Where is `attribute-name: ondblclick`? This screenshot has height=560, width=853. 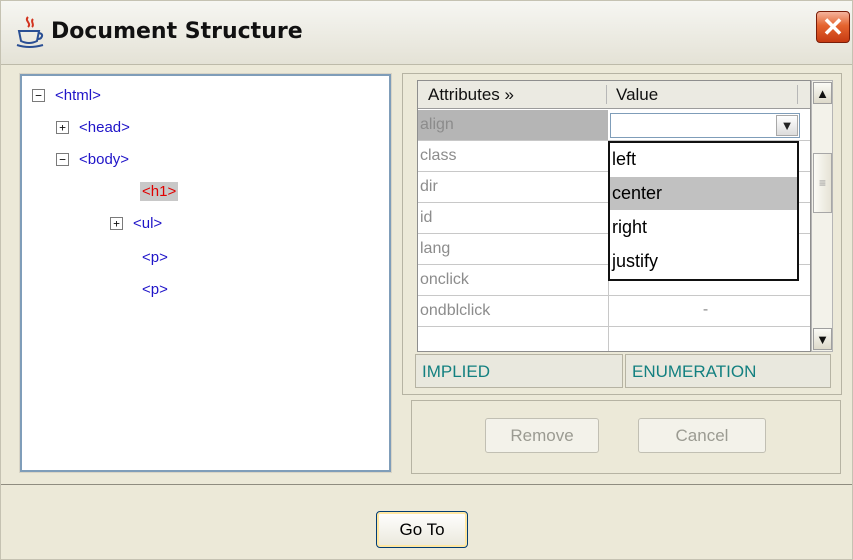
attribute-name: ondblclick is located at coordinates (455, 310).